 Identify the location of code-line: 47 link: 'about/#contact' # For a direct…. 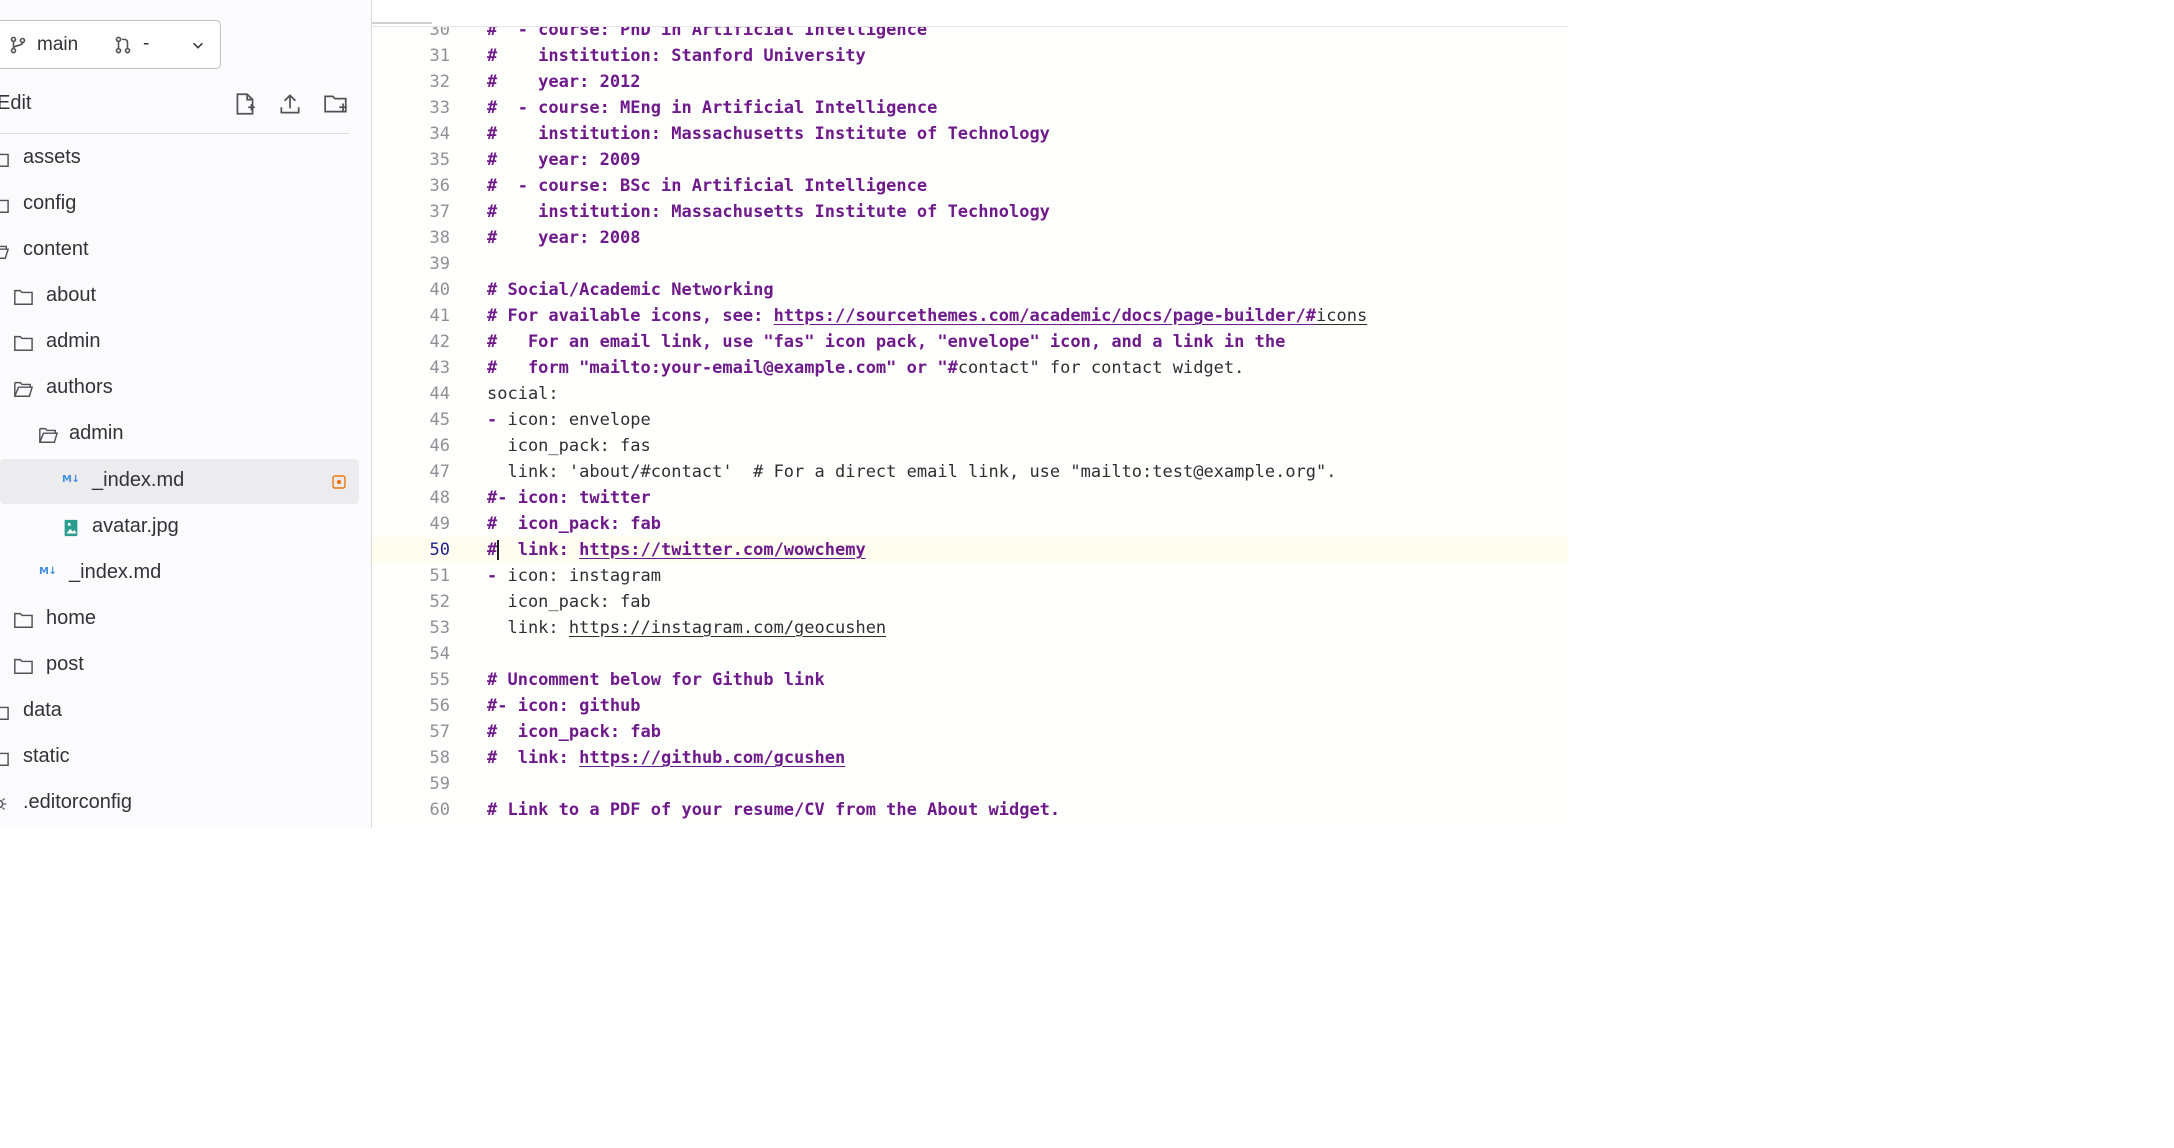
(970, 472).